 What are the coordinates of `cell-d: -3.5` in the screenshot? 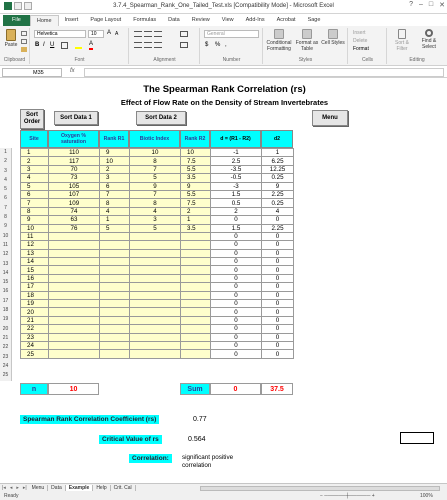 It's located at (236, 169).